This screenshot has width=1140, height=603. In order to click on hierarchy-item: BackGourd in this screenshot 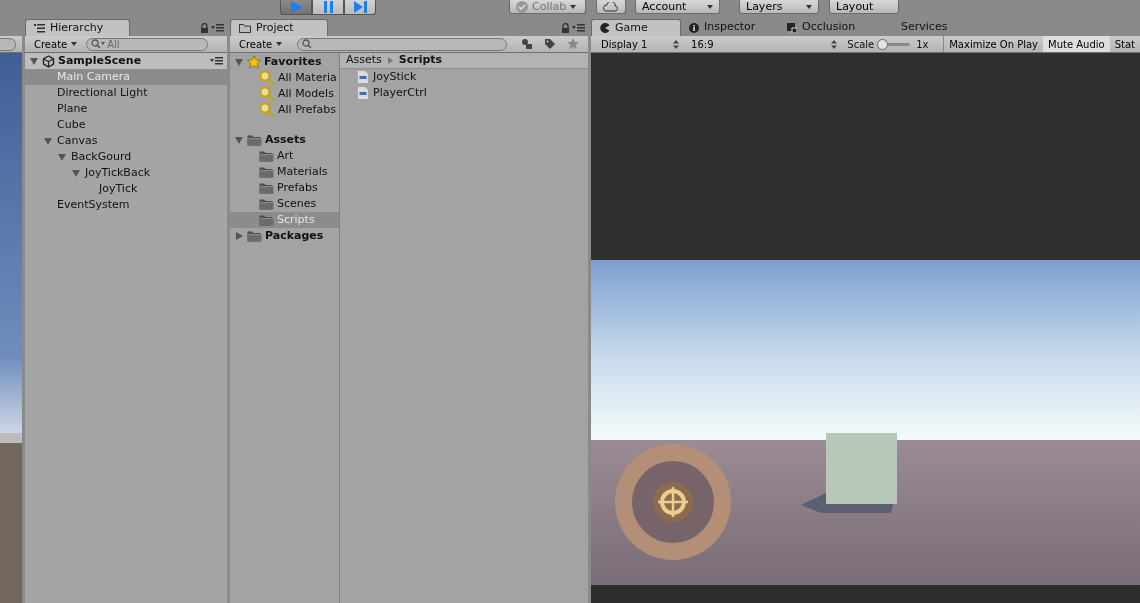, I will do `click(126, 157)`.